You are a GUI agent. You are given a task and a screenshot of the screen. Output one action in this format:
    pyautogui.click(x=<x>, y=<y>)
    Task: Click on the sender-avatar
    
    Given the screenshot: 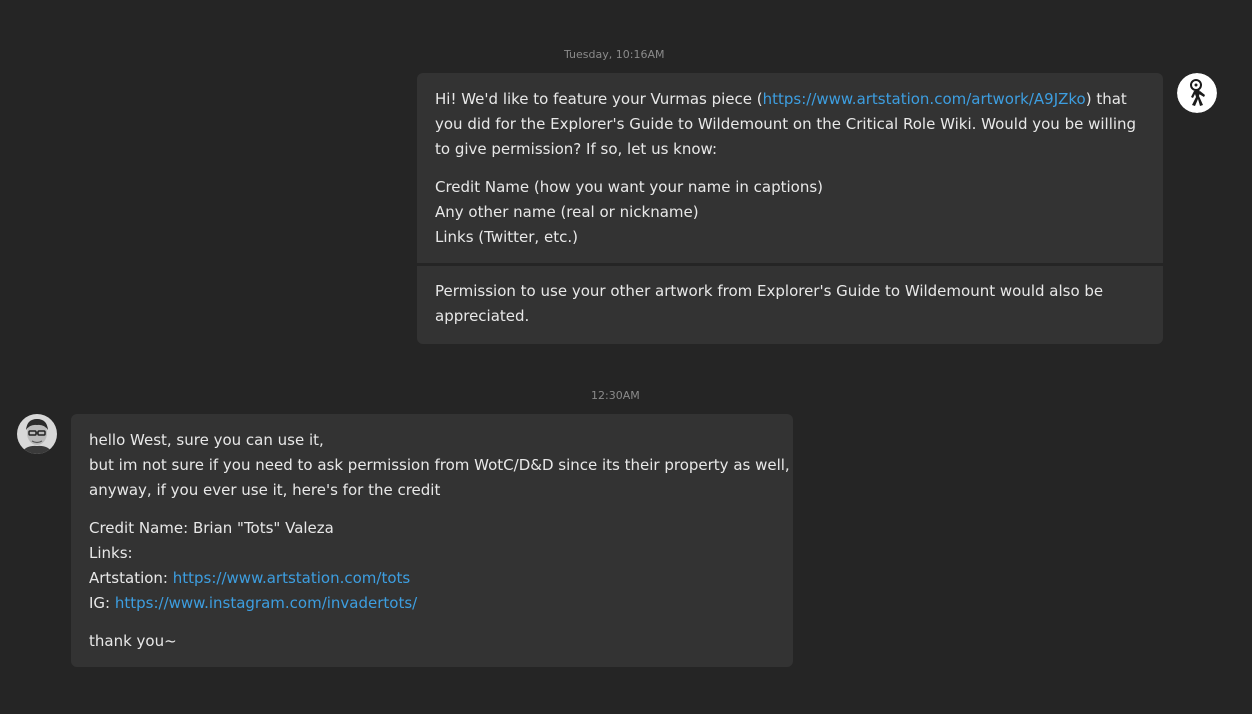 What is the action you would take?
    pyautogui.click(x=37, y=434)
    